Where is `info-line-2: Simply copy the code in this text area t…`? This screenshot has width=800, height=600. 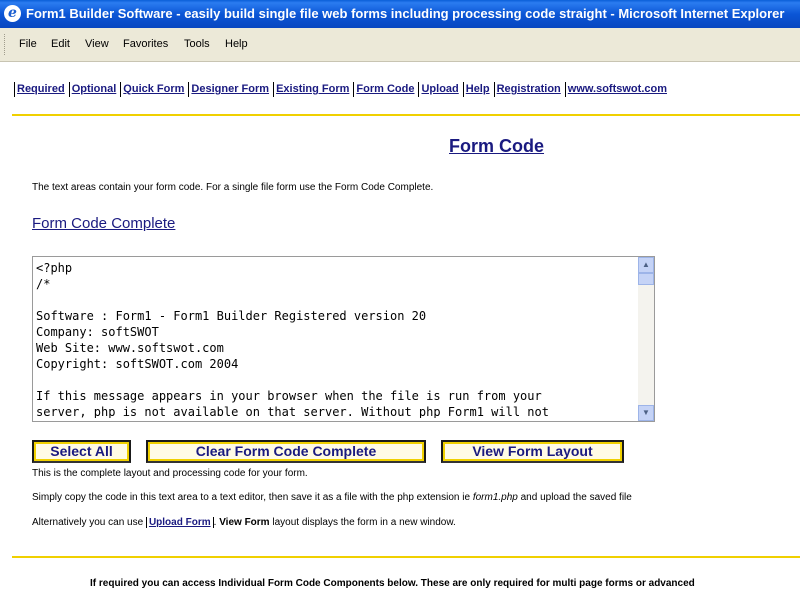 info-line-2: Simply copy the code in this text area t… is located at coordinates (332, 497).